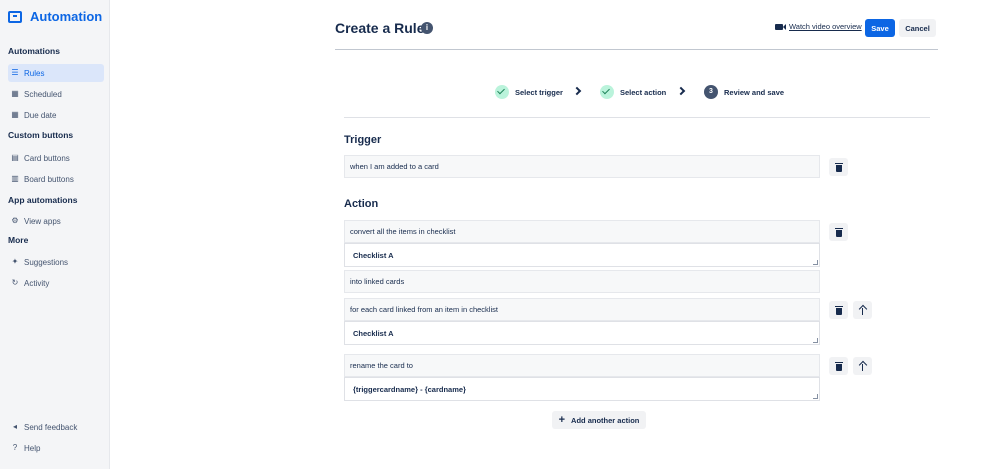 Image resolution: width=999 pixels, height=469 pixels. I want to click on watch-video-link: Watch video overview, so click(818, 26).